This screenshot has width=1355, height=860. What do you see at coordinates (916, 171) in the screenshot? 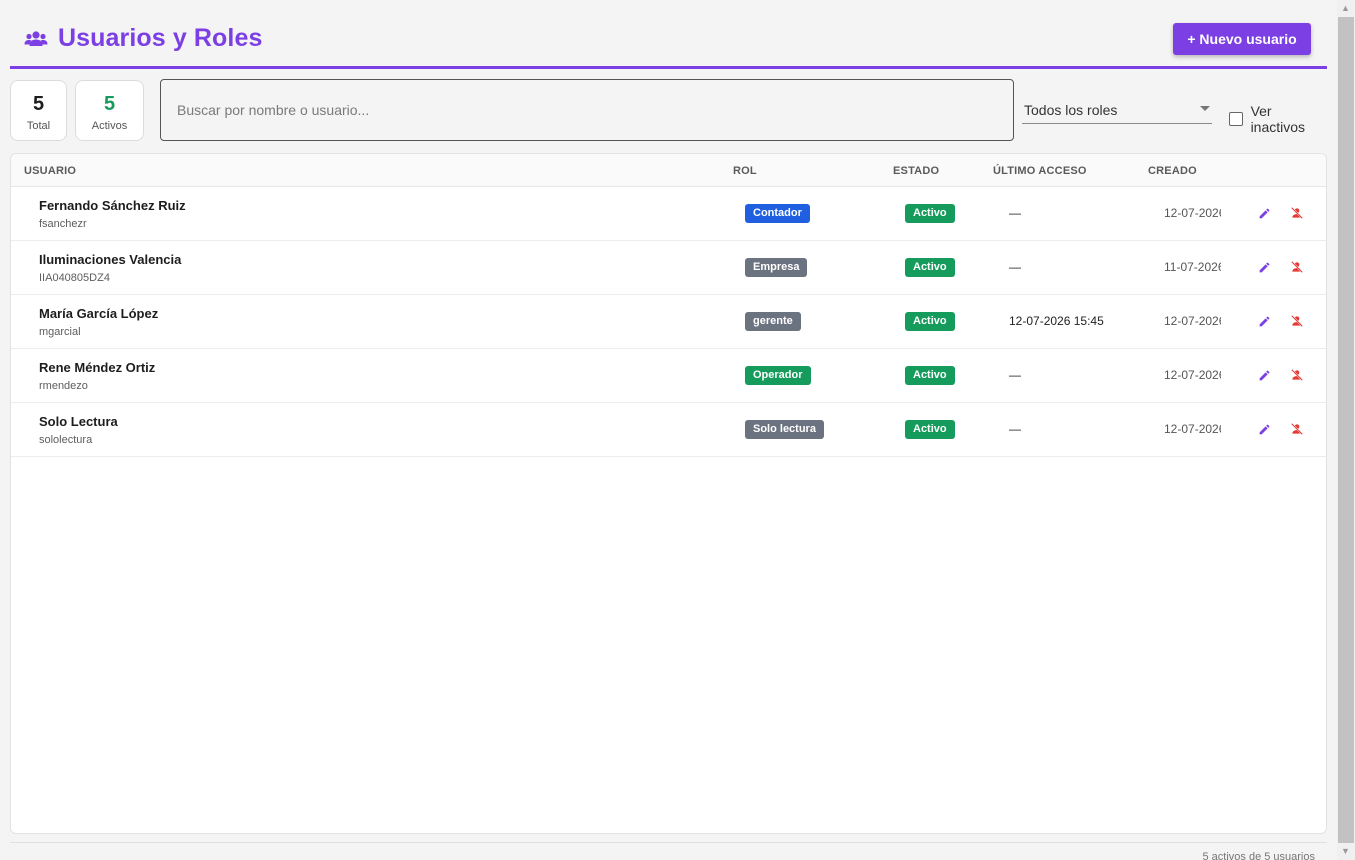
I see `col-header-estado: ESTADO` at bounding box center [916, 171].